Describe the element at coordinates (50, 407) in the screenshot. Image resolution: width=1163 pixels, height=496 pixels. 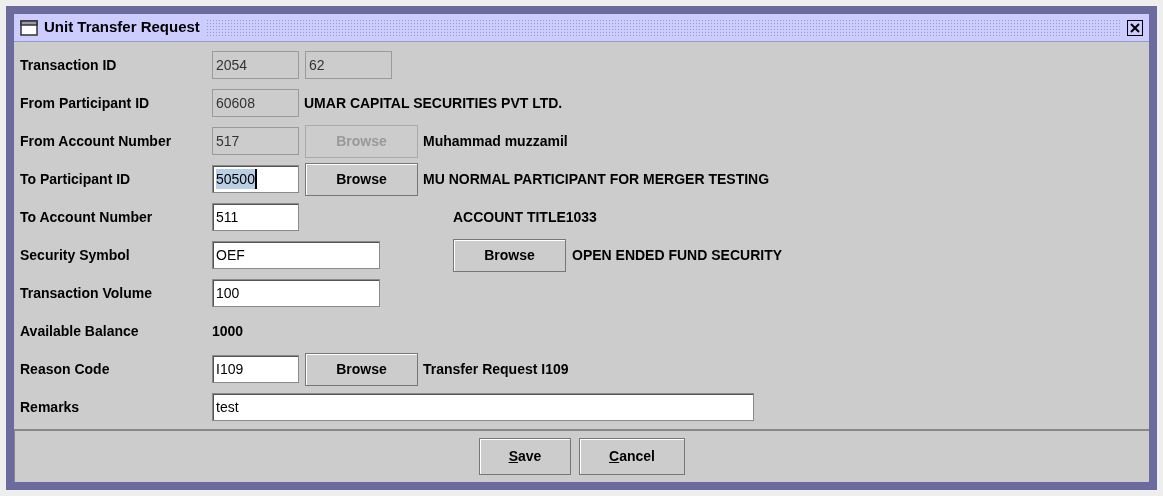
I see `field-label: Remarks` at that location.